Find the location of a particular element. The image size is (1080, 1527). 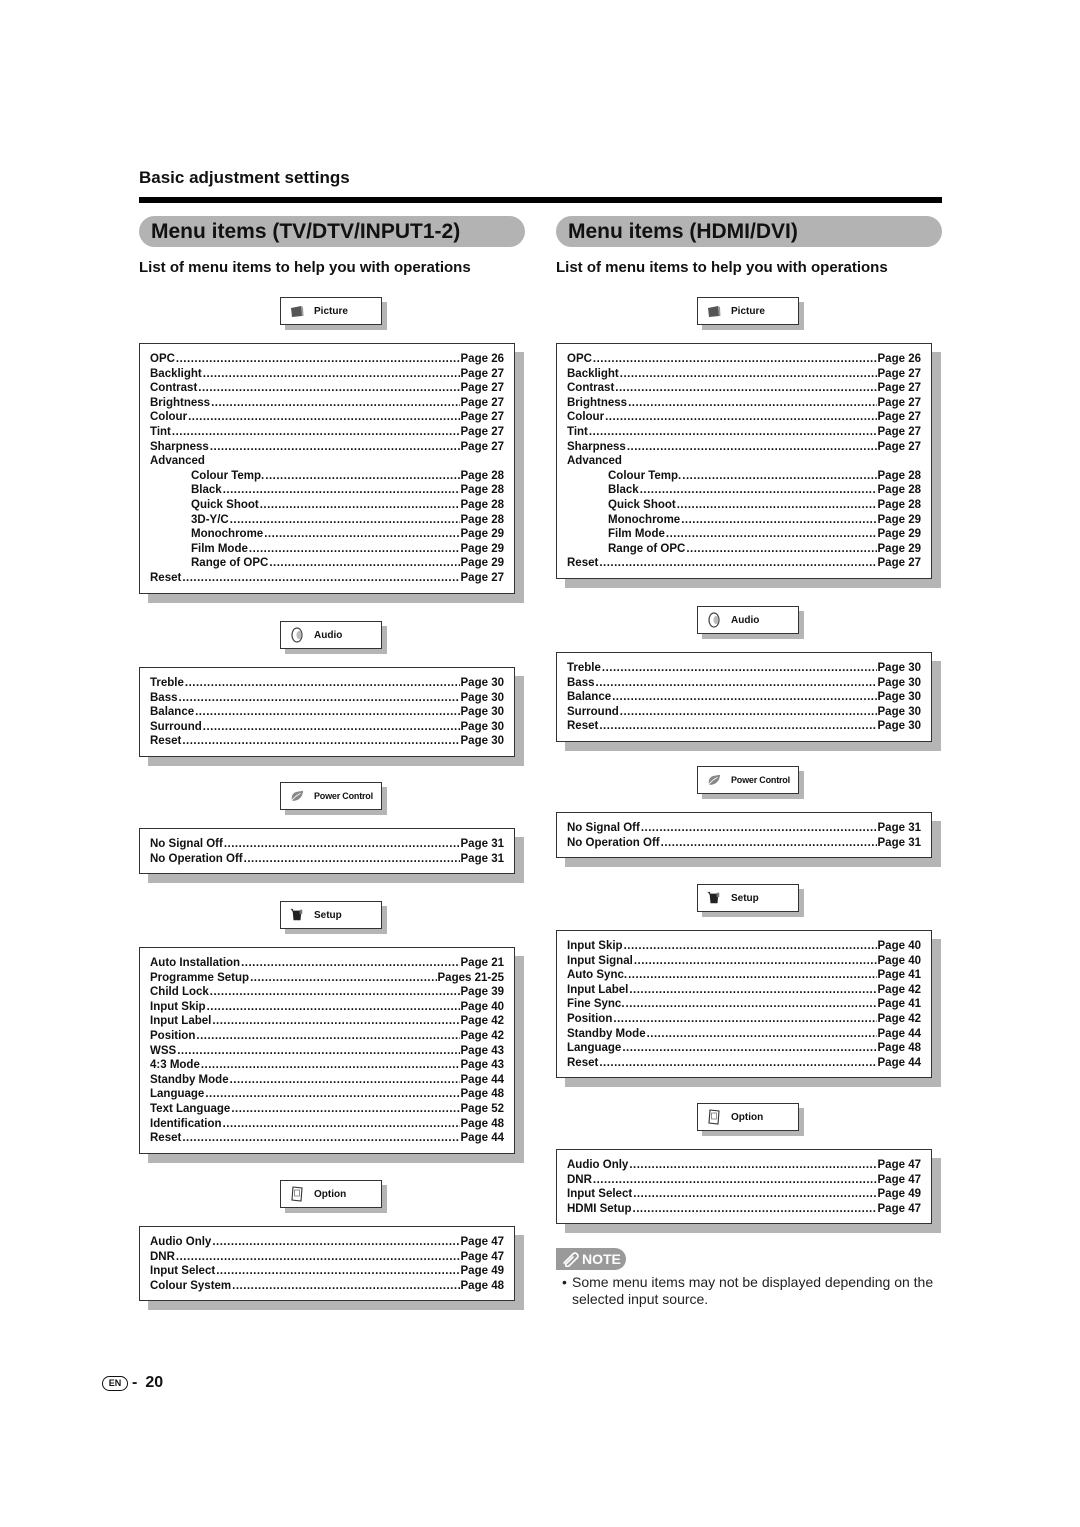

page-reference: Page 42 is located at coordinates (899, 989).